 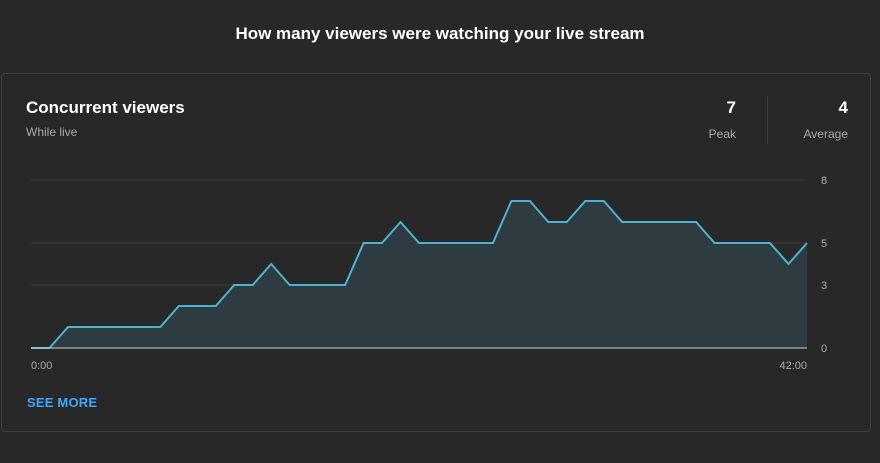 What do you see at coordinates (793, 366) in the screenshot?
I see `x-tick-label: 42:00` at bounding box center [793, 366].